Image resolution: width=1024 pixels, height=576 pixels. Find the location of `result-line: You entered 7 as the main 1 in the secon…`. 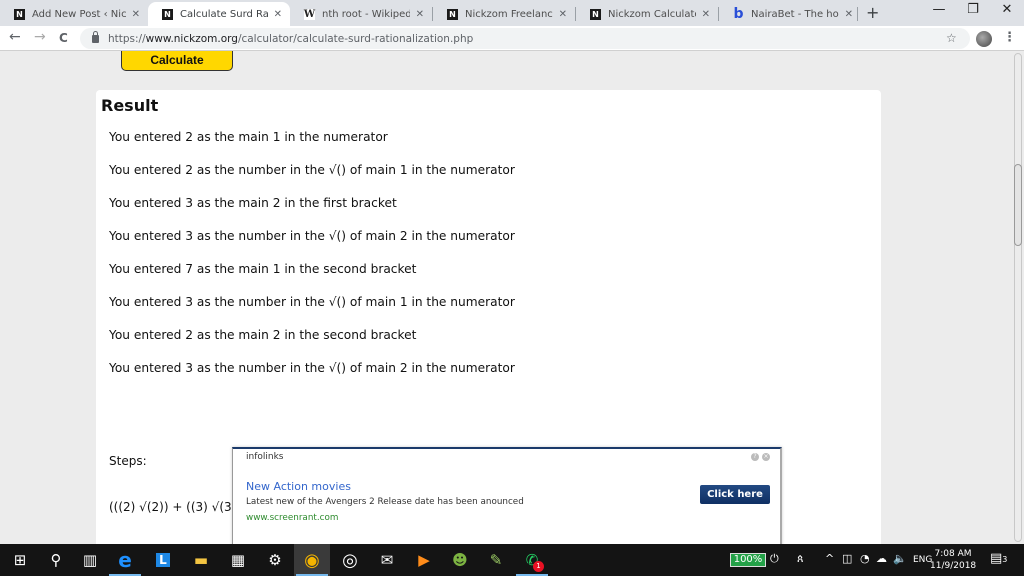

result-line: You entered 7 as the main 1 in the secon… is located at coordinates (263, 269).